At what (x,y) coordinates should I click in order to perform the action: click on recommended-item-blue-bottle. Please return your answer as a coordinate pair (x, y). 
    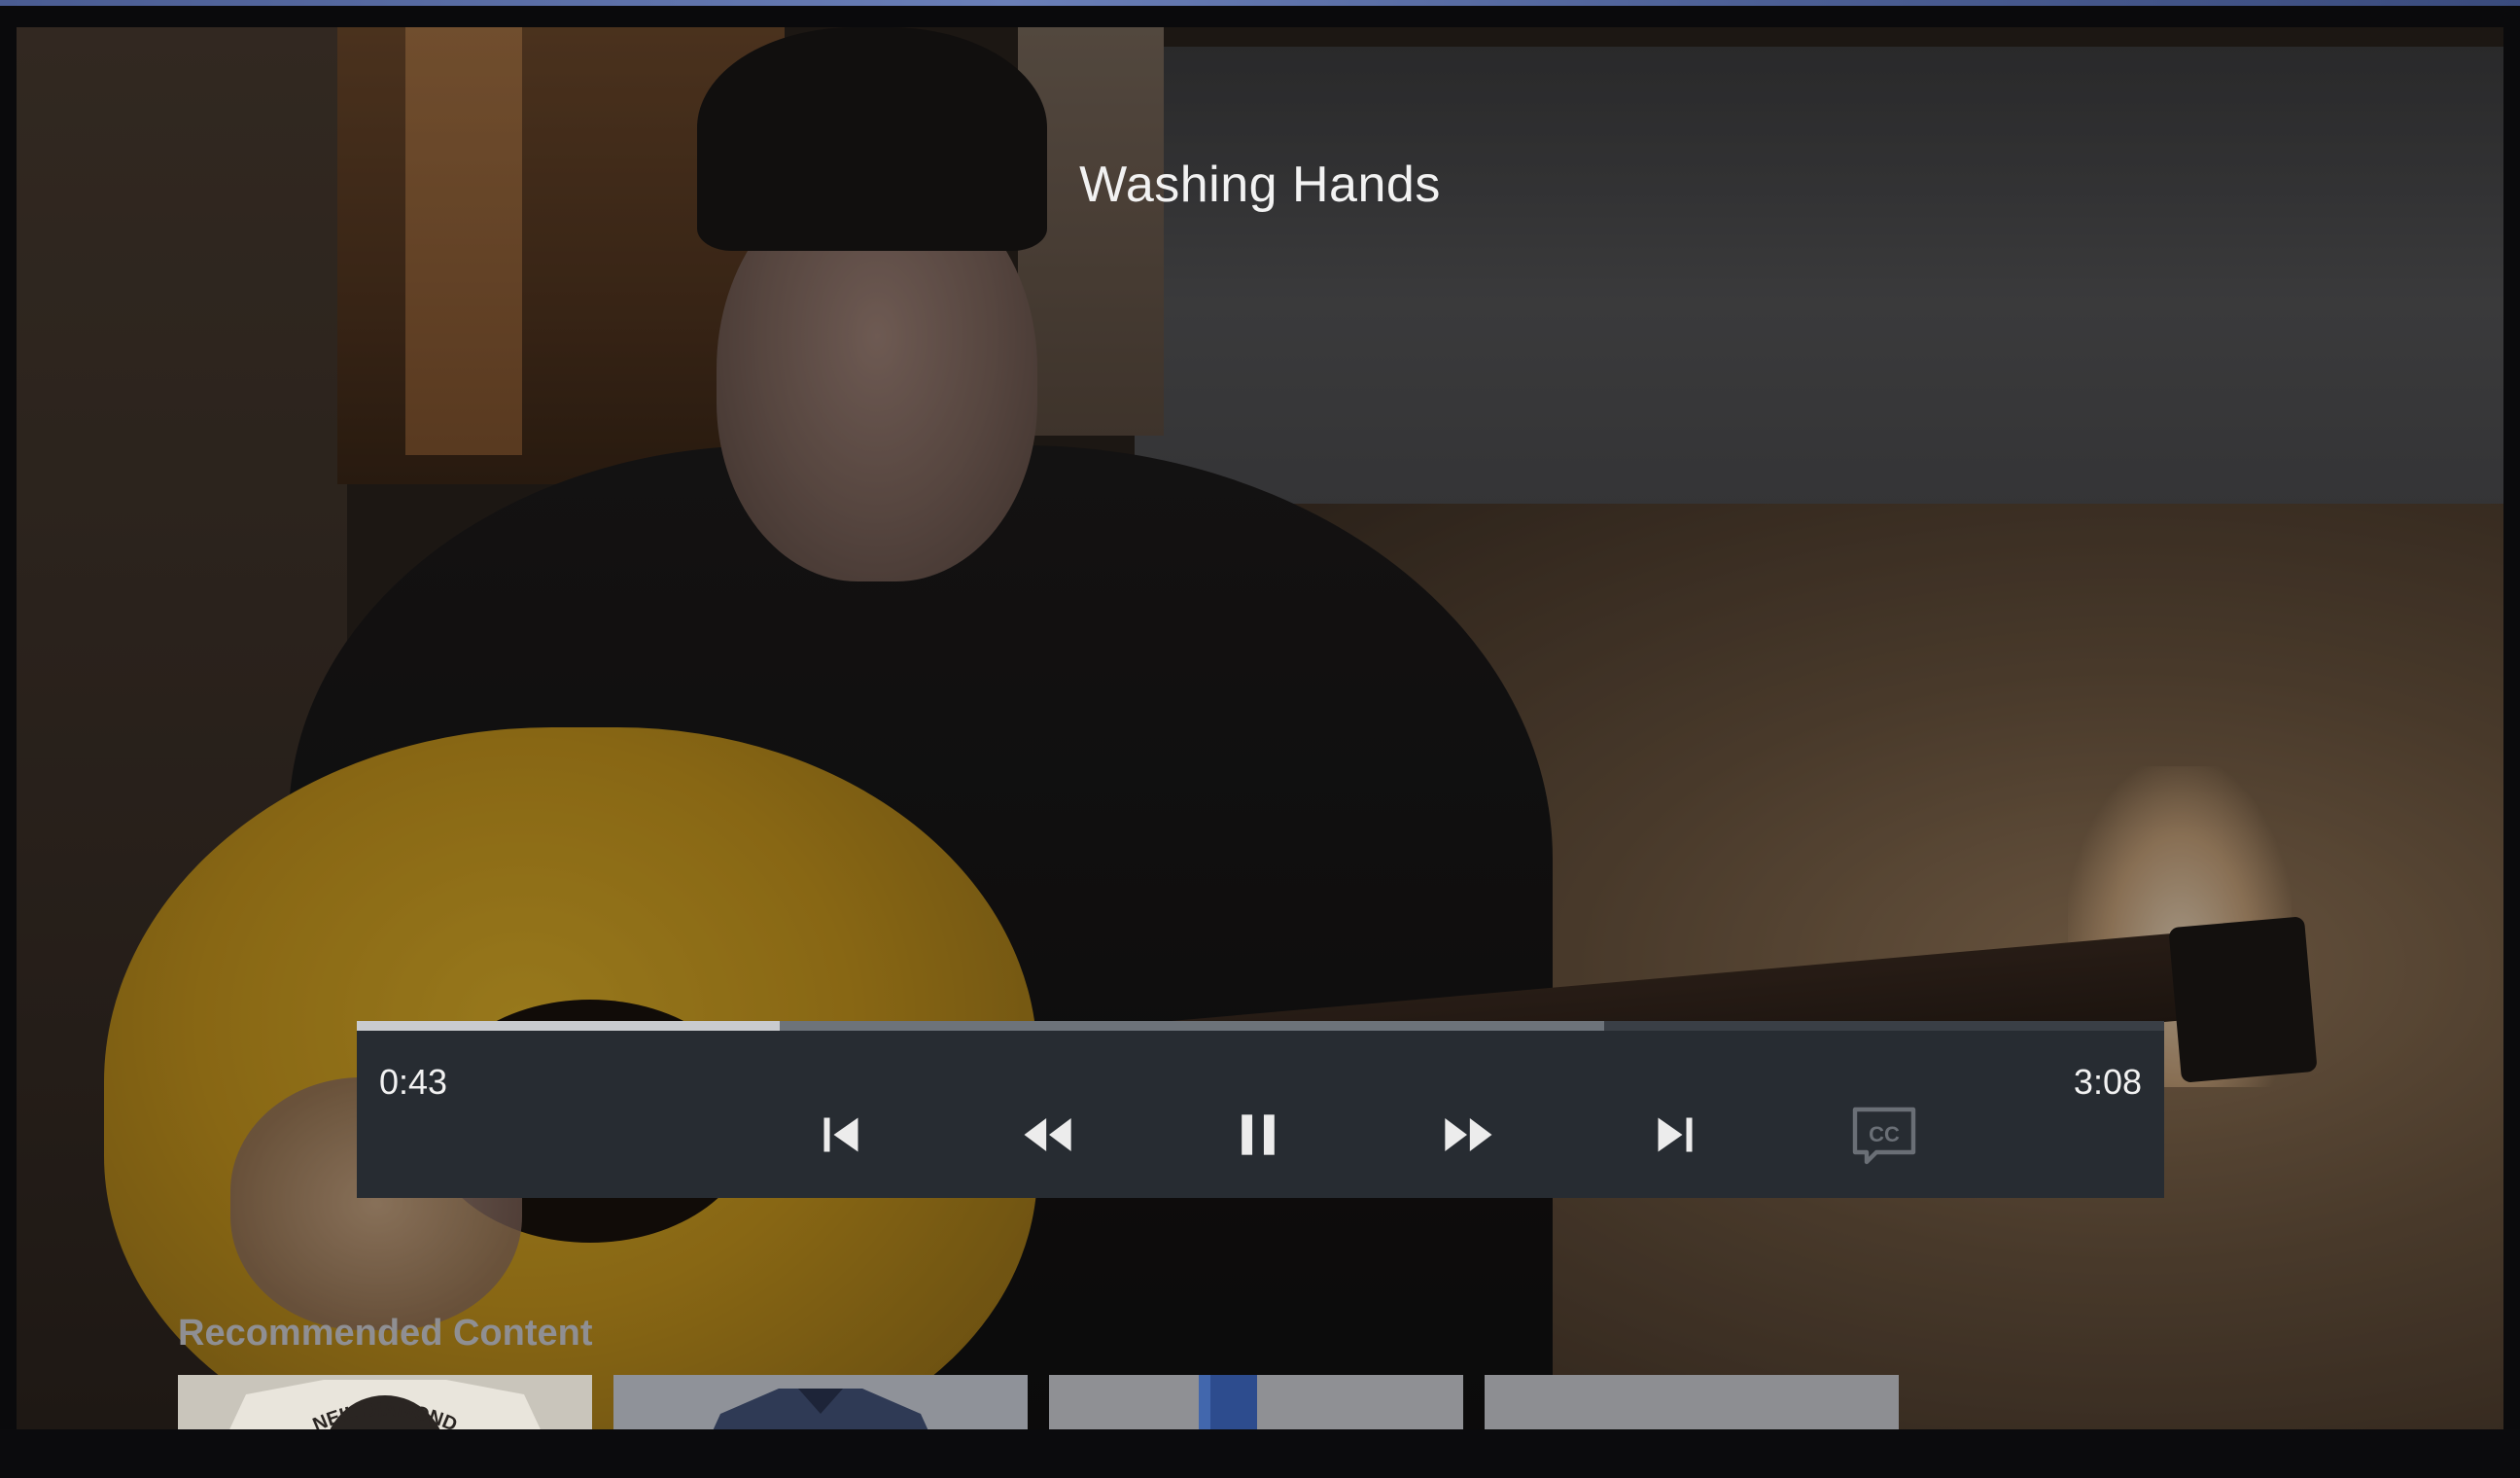
    Looking at the image, I should click on (1256, 1402).